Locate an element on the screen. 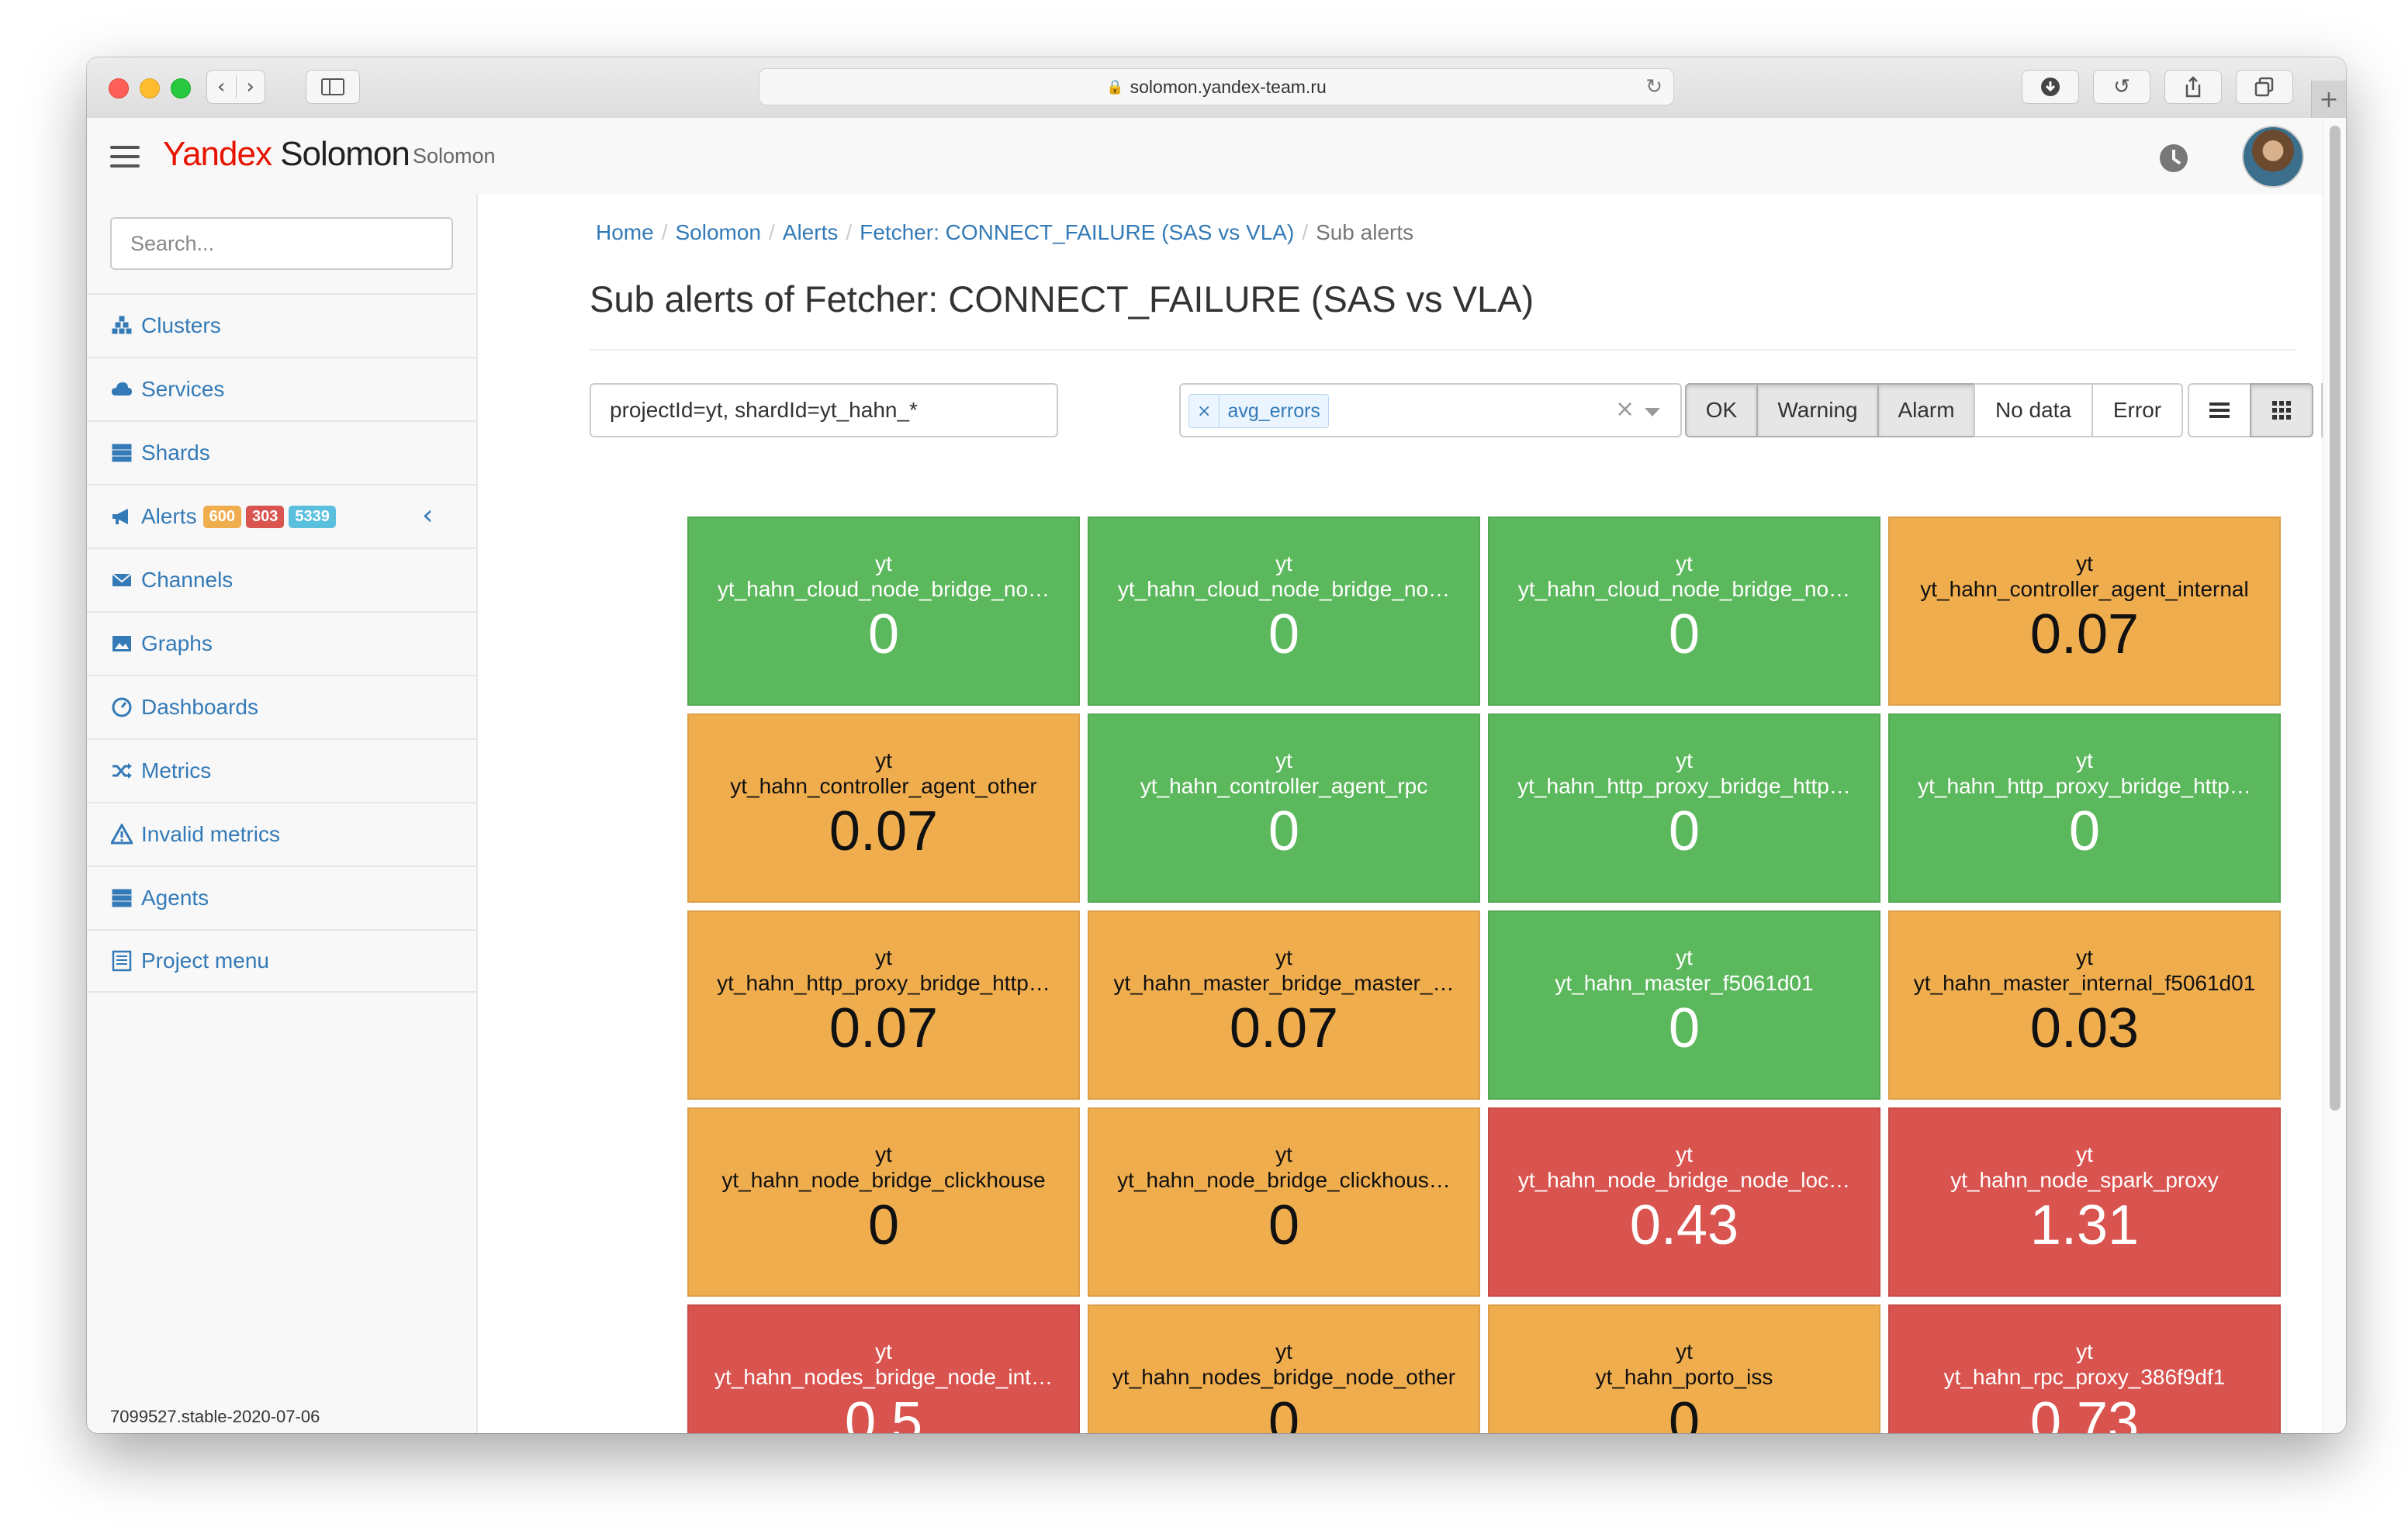  breadcrumb-project: Solomon is located at coordinates (718, 232).